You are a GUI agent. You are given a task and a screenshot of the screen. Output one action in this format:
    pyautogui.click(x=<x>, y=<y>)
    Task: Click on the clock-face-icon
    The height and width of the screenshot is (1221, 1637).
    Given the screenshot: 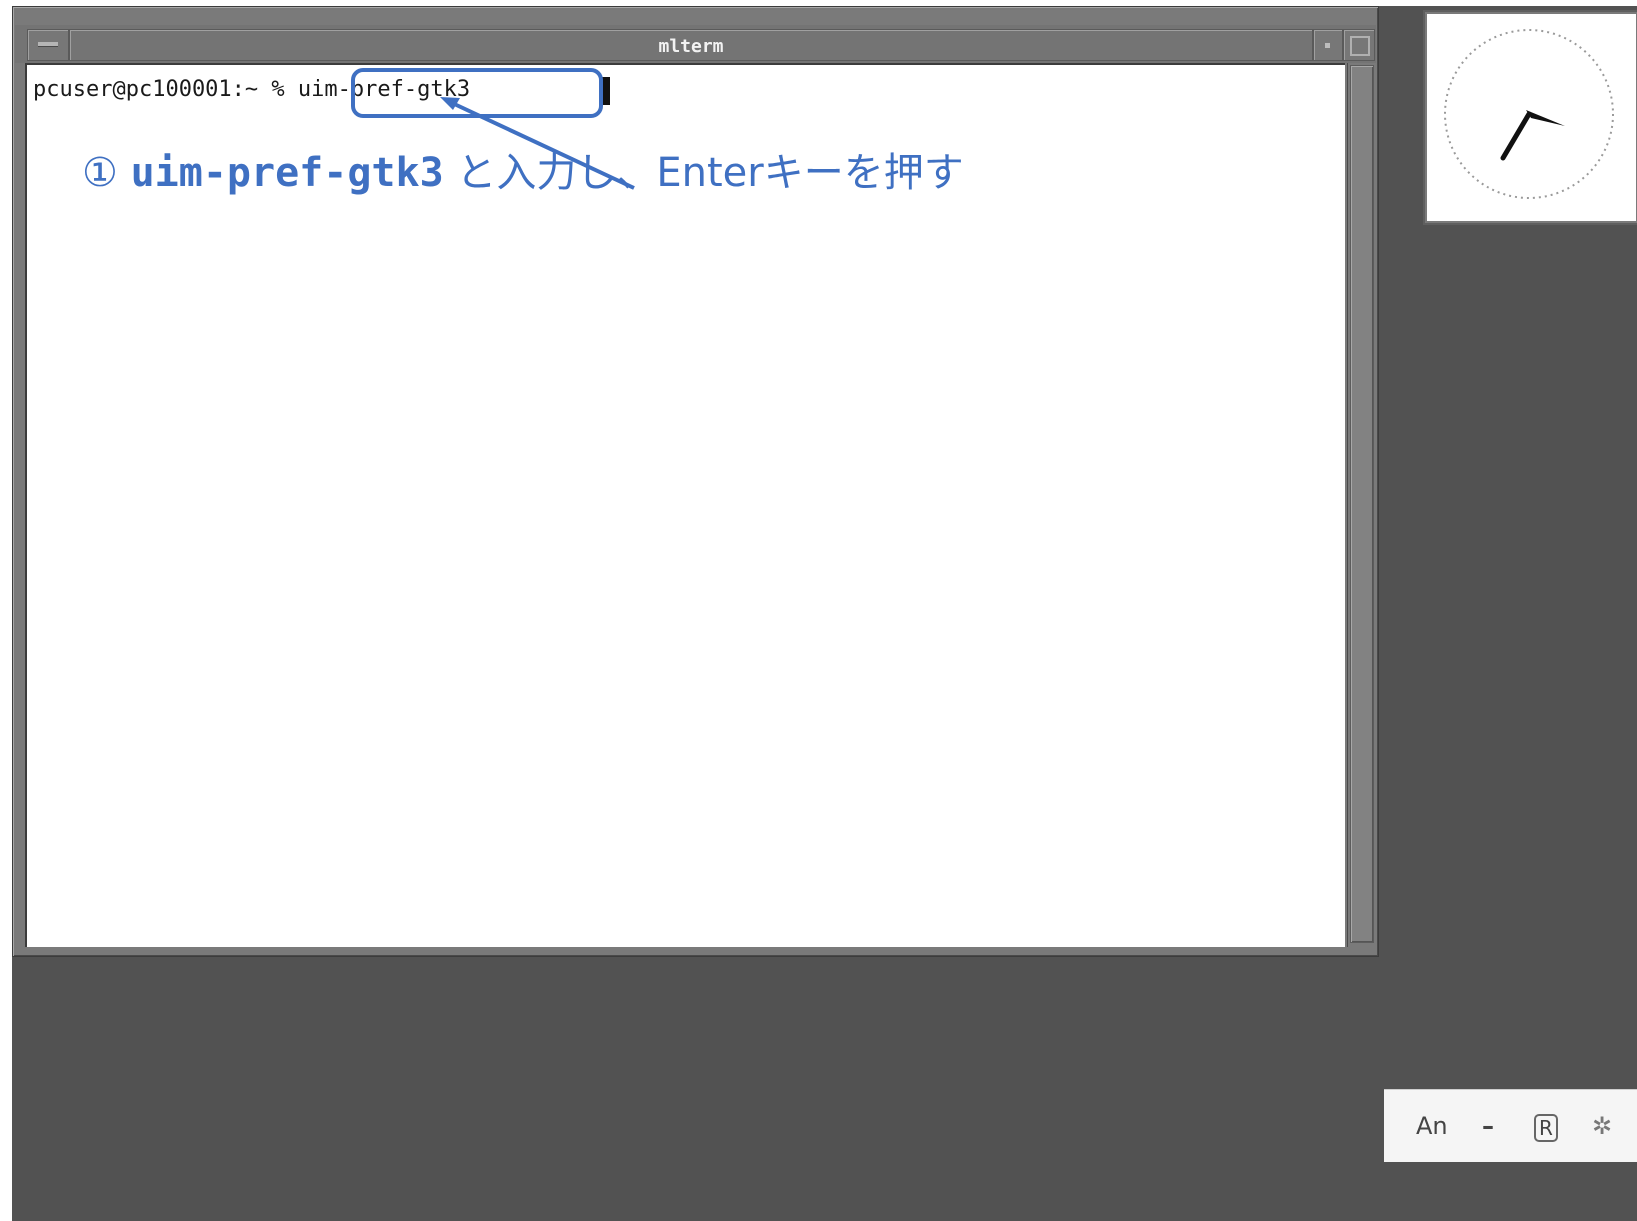 What is the action you would take?
    pyautogui.click(x=1529, y=114)
    